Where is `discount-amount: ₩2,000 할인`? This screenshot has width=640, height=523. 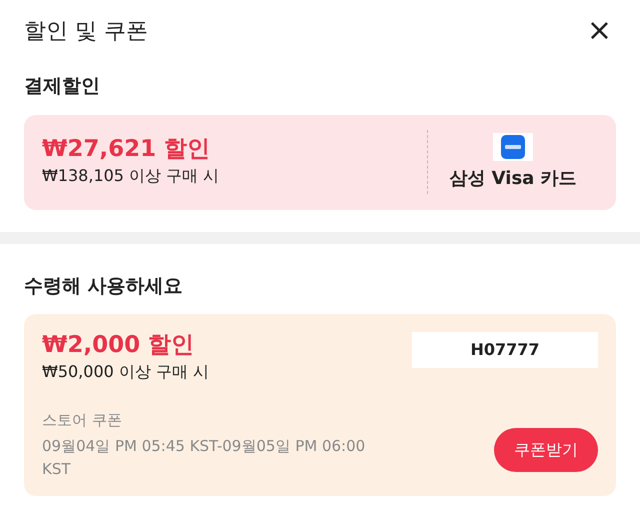 discount-amount: ₩2,000 할인 is located at coordinates (119, 346).